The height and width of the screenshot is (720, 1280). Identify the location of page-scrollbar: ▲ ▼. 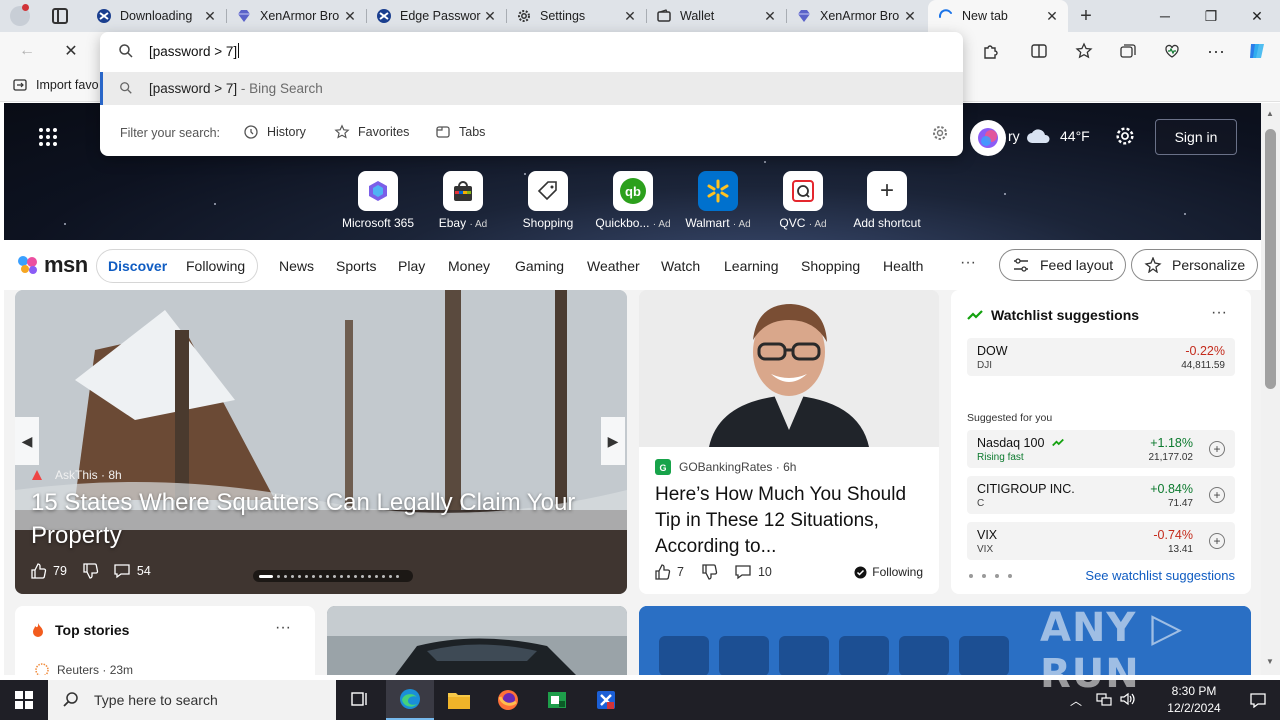
(1270, 389).